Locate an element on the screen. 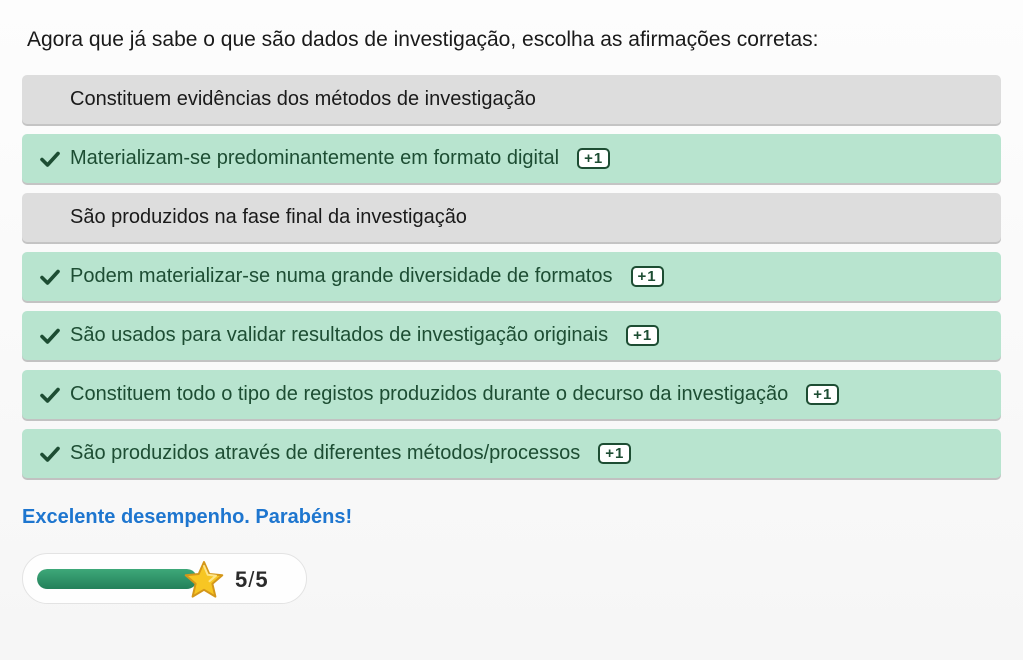 The width and height of the screenshot is (1023, 660). score-current: 5 is located at coordinates (241, 579).